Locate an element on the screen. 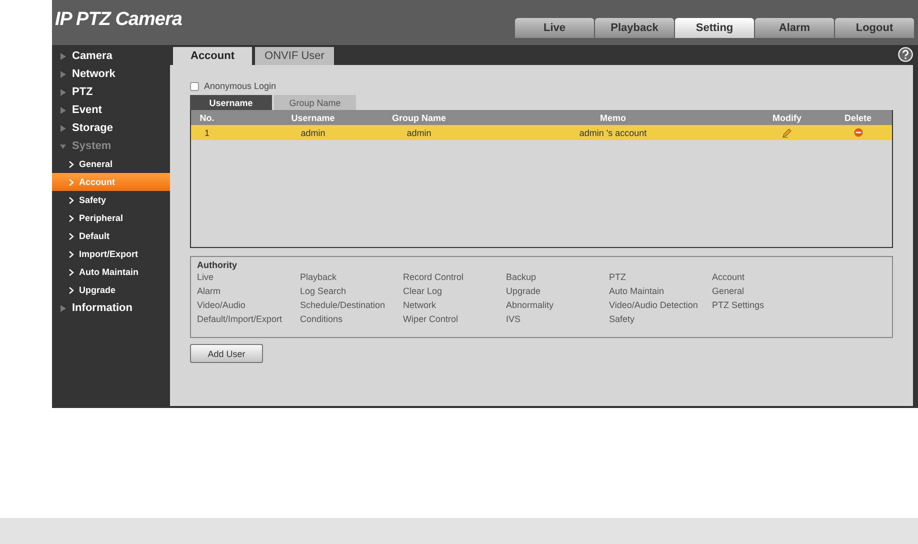 The height and width of the screenshot is (544, 918). authority-item: Record Control is located at coordinates (434, 277).